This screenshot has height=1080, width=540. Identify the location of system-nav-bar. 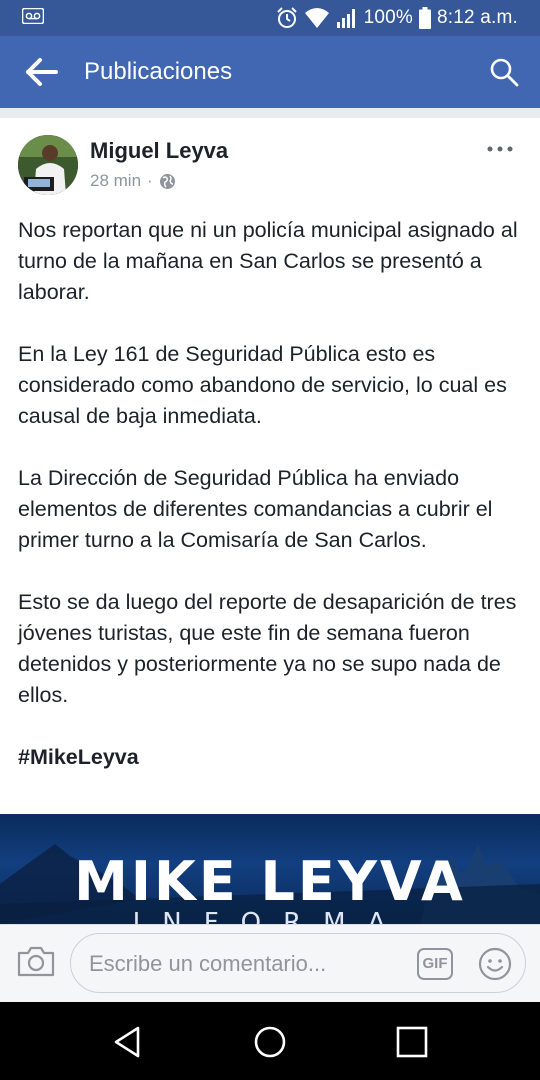
(270, 1041).